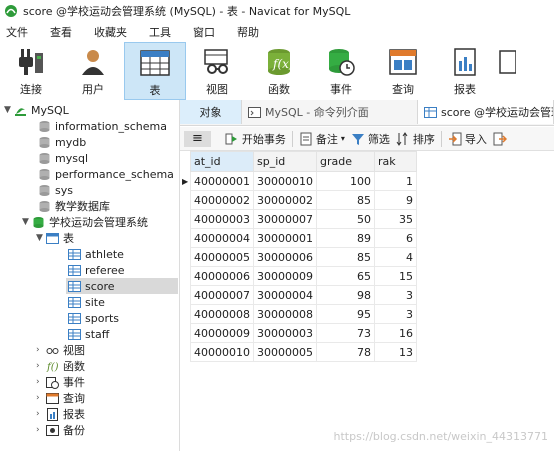 Image resolution: width=554 pixels, height=451 pixels. I want to click on cell-at_id: 40000001, so click(222, 181).